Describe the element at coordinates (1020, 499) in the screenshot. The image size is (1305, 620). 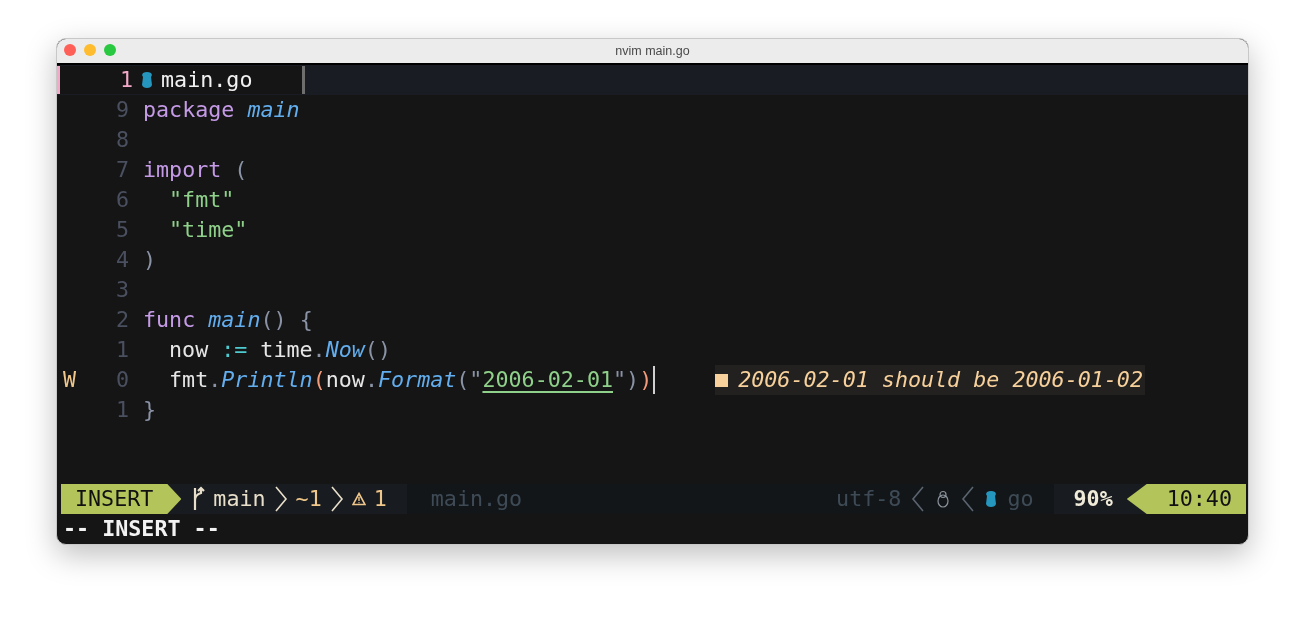
I see `file-type: go` at that location.